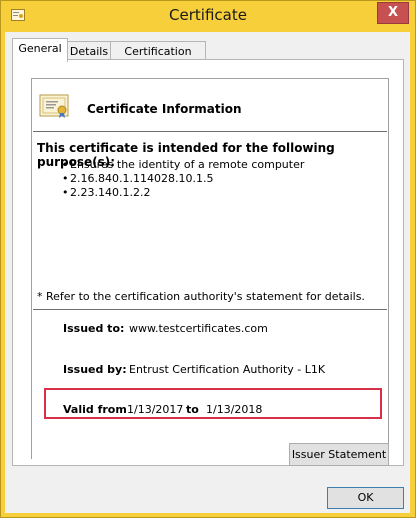 The height and width of the screenshot is (518, 416). I want to click on issued-by-label: Issued by:, so click(95, 369).